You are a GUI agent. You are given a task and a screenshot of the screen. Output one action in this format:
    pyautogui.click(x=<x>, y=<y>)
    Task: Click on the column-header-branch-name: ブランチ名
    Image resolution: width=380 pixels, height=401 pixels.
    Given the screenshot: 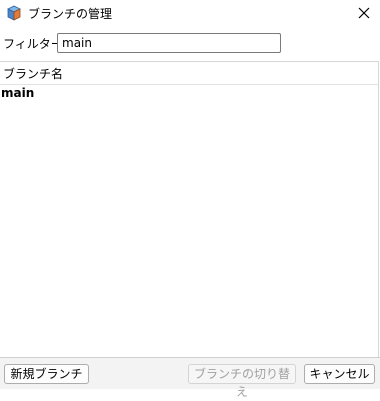 What is the action you would take?
    pyautogui.click(x=189, y=73)
    